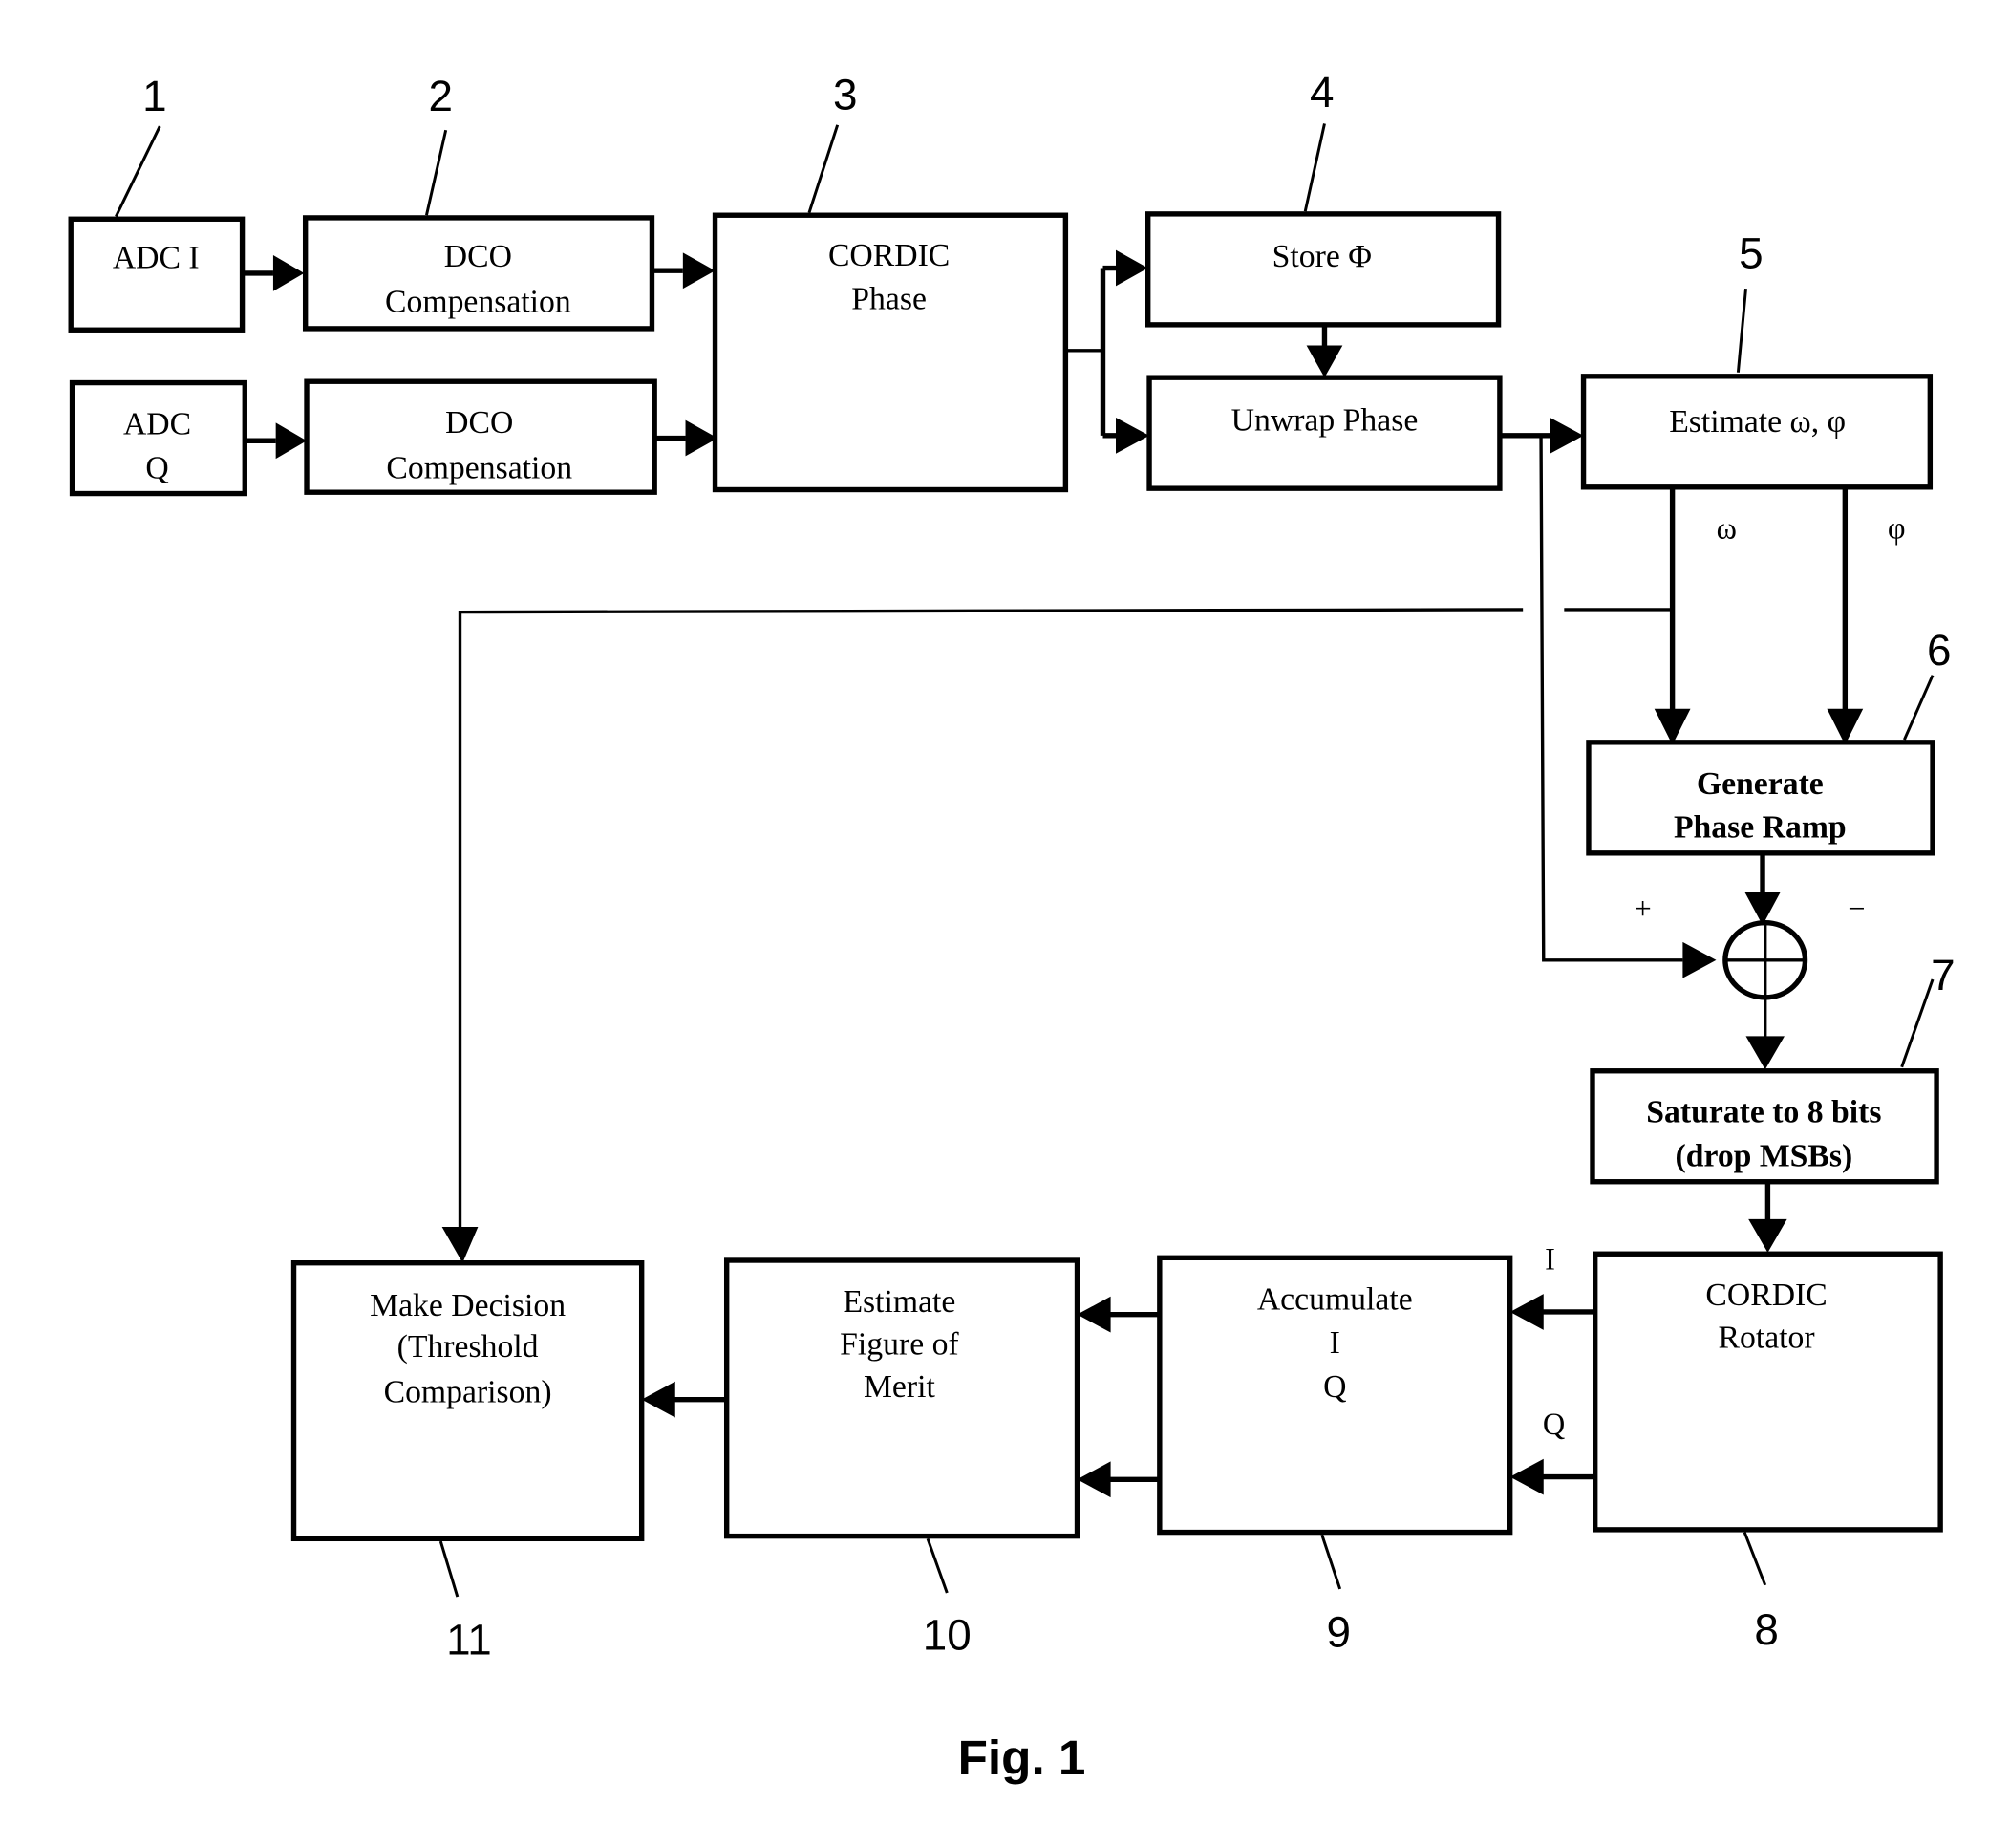 This screenshot has width=2010, height=1848. Describe the element at coordinates (1763, 1112) in the screenshot. I see `block-label: Saturate to 8 bits` at that location.